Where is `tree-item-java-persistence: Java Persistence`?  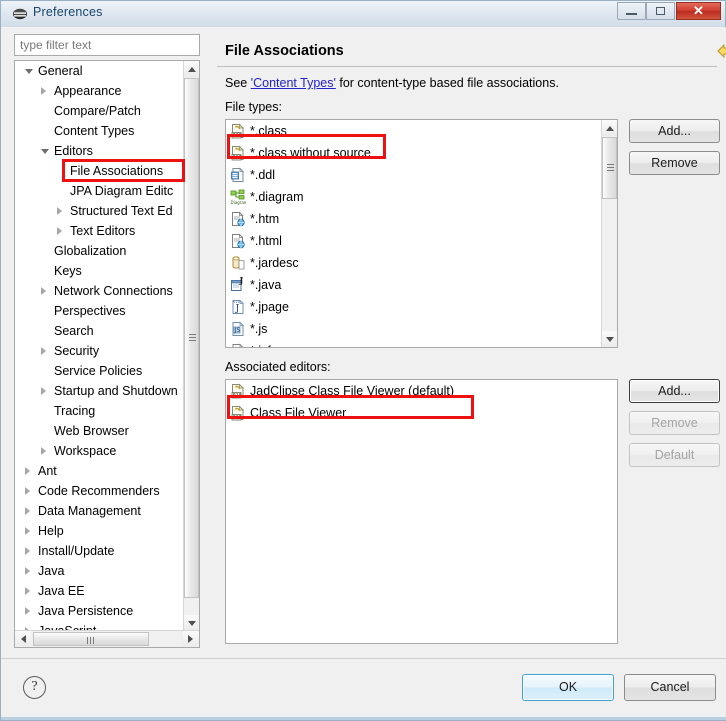 tree-item-java-persistence: Java Persistence is located at coordinates (100, 611).